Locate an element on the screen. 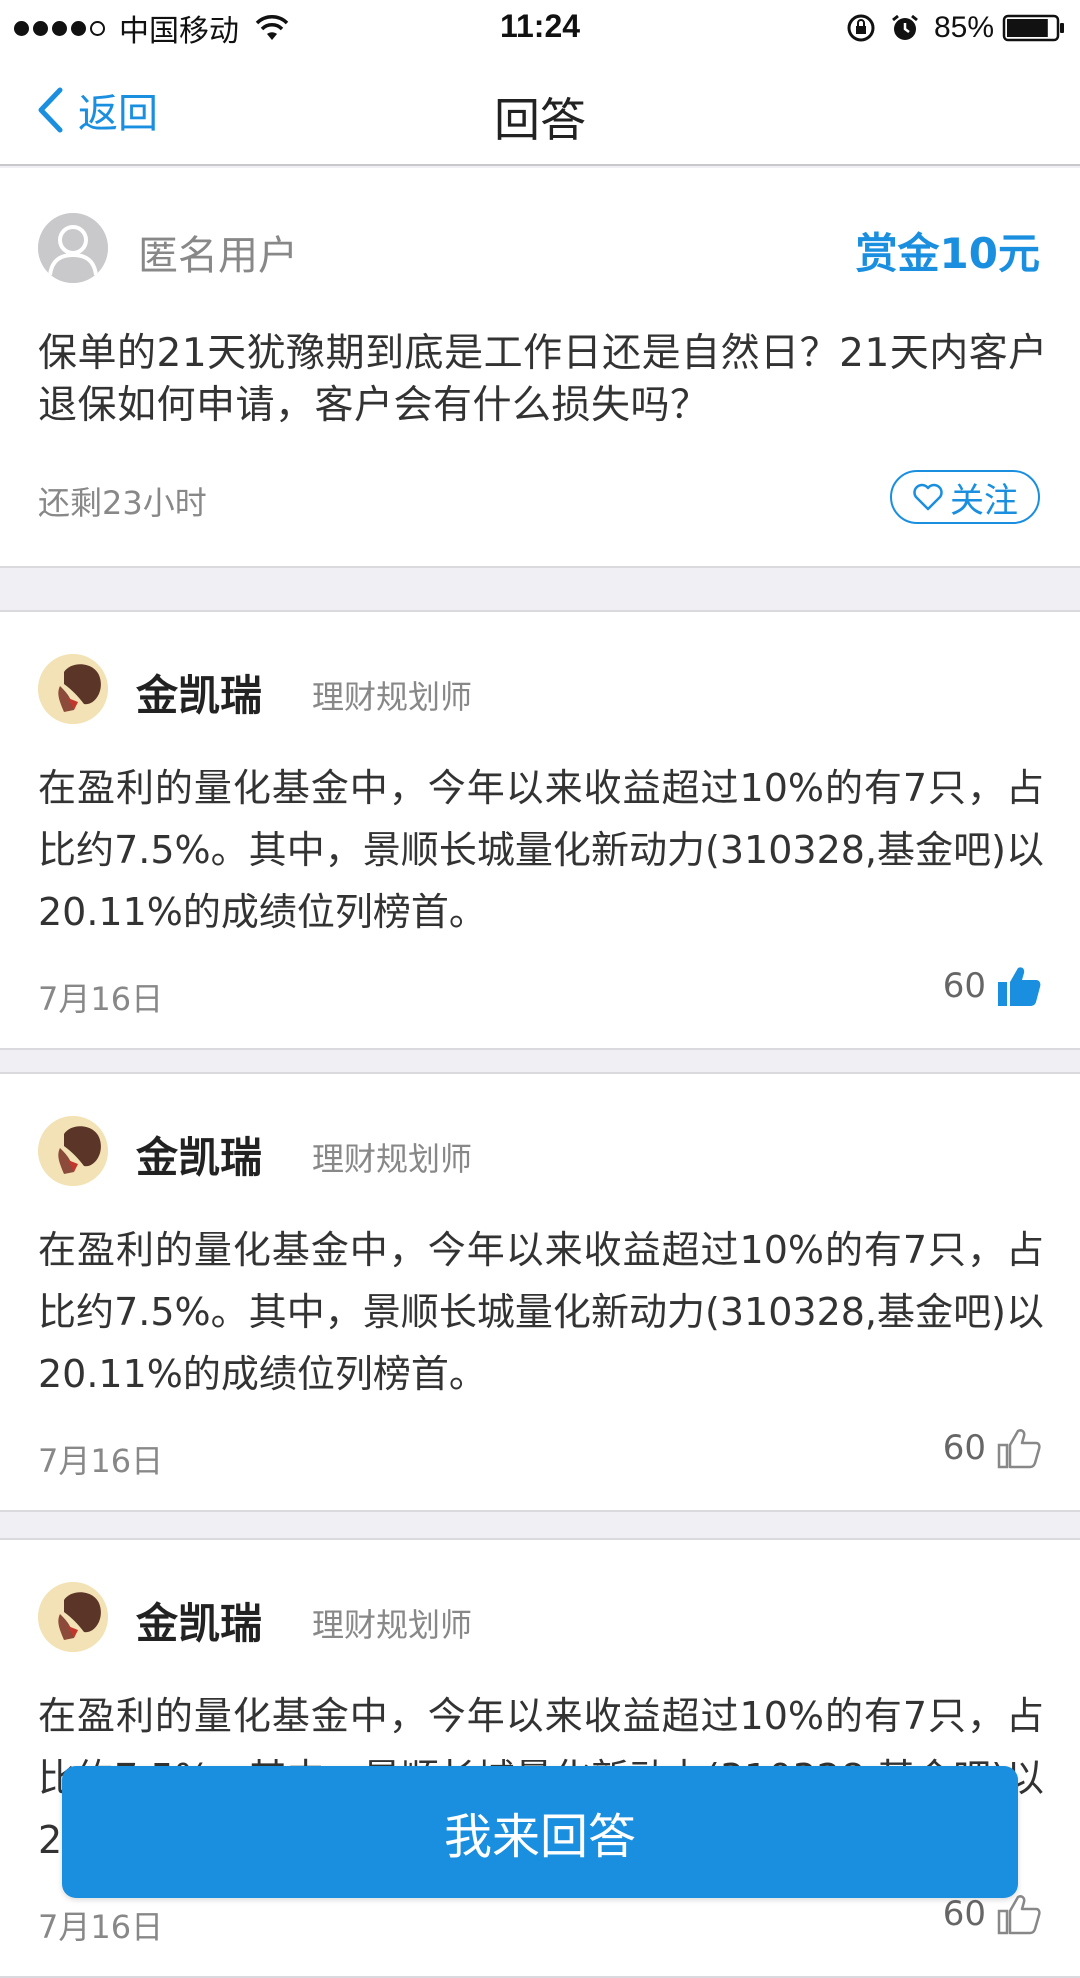  follow-button: 关注 is located at coordinates (965, 497).